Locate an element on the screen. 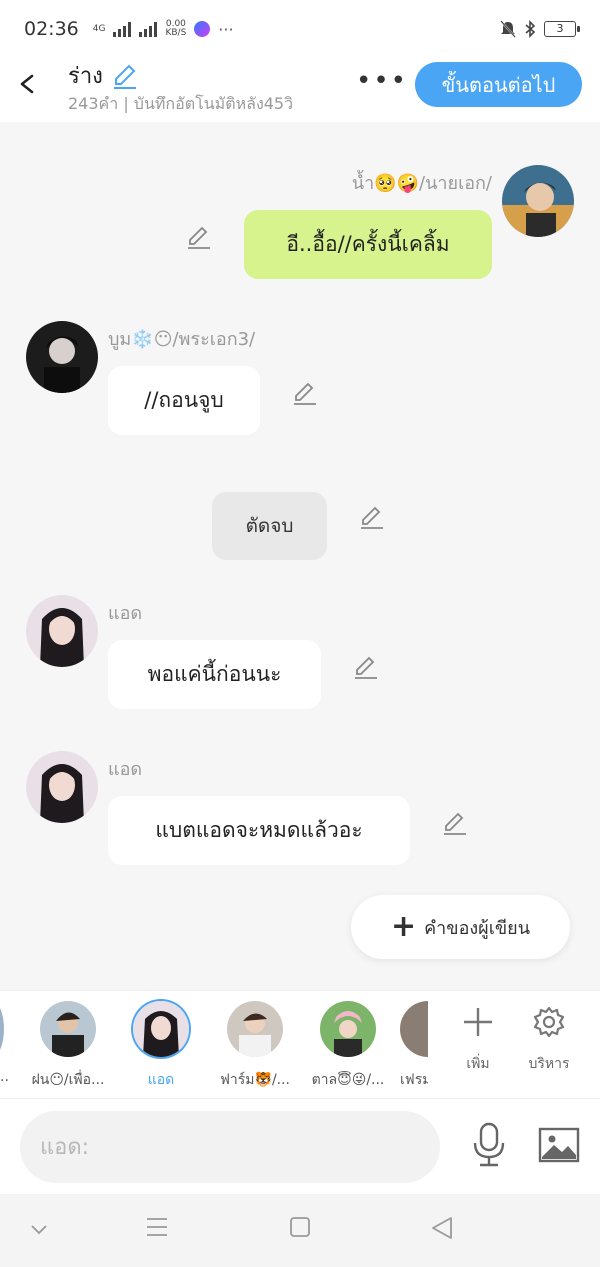 Image resolution: width=600 pixels, height=1267 pixels. chevron-down-icon is located at coordinates (39, 1230).